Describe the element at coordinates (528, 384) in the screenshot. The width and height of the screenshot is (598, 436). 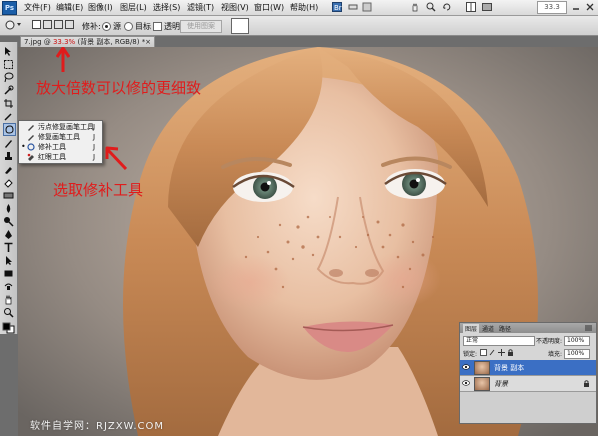
I see `layer-row-background: 背景` at that location.